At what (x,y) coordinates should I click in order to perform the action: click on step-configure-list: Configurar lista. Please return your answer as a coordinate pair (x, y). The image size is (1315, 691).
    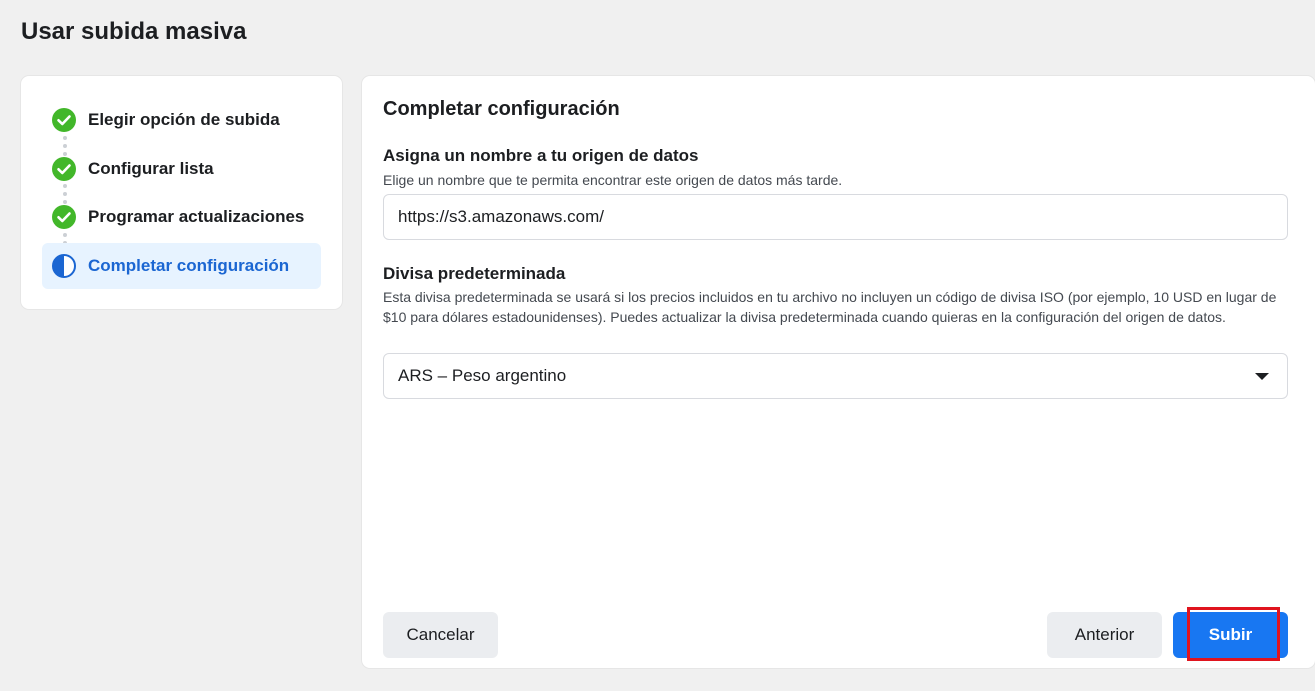
    Looking at the image, I should click on (181, 169).